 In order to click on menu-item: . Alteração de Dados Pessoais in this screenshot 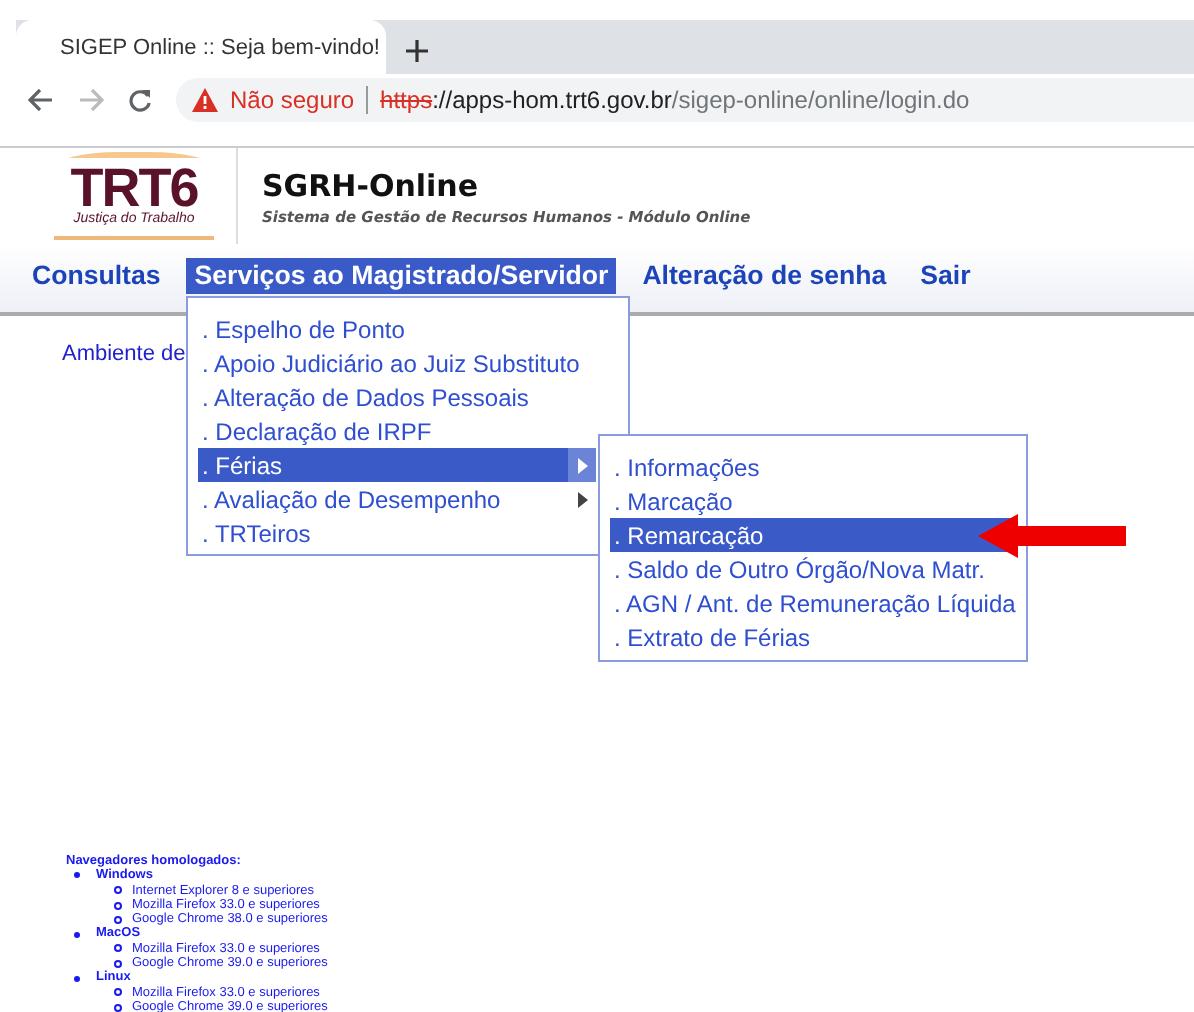, I will do `click(397, 397)`.